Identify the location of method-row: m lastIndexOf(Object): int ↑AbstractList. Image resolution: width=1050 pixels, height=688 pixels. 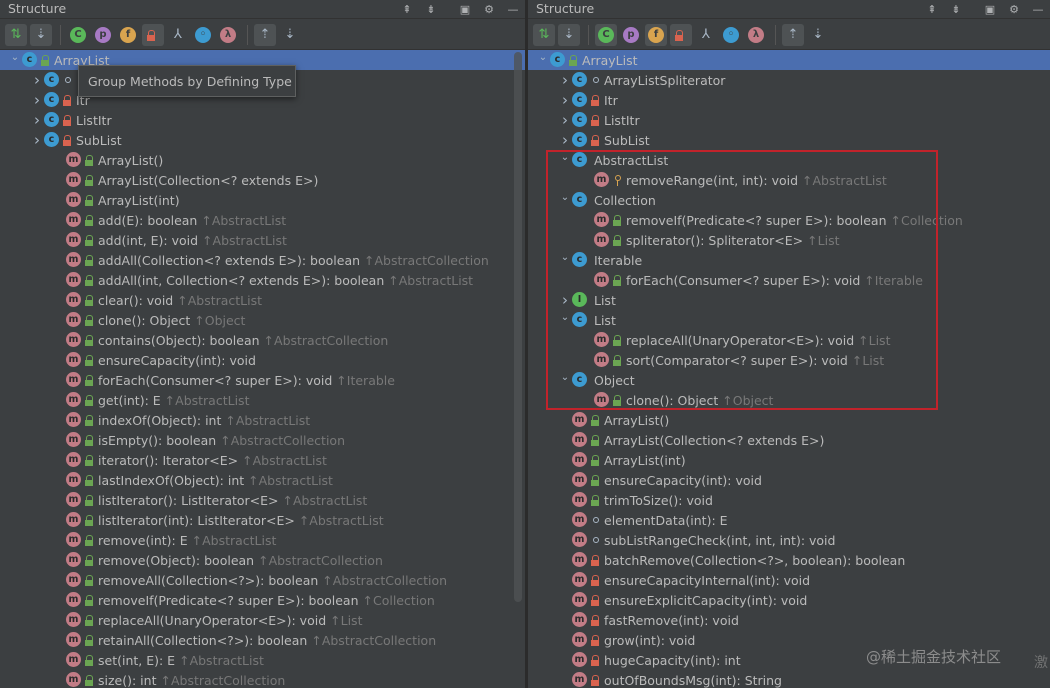
(262, 480).